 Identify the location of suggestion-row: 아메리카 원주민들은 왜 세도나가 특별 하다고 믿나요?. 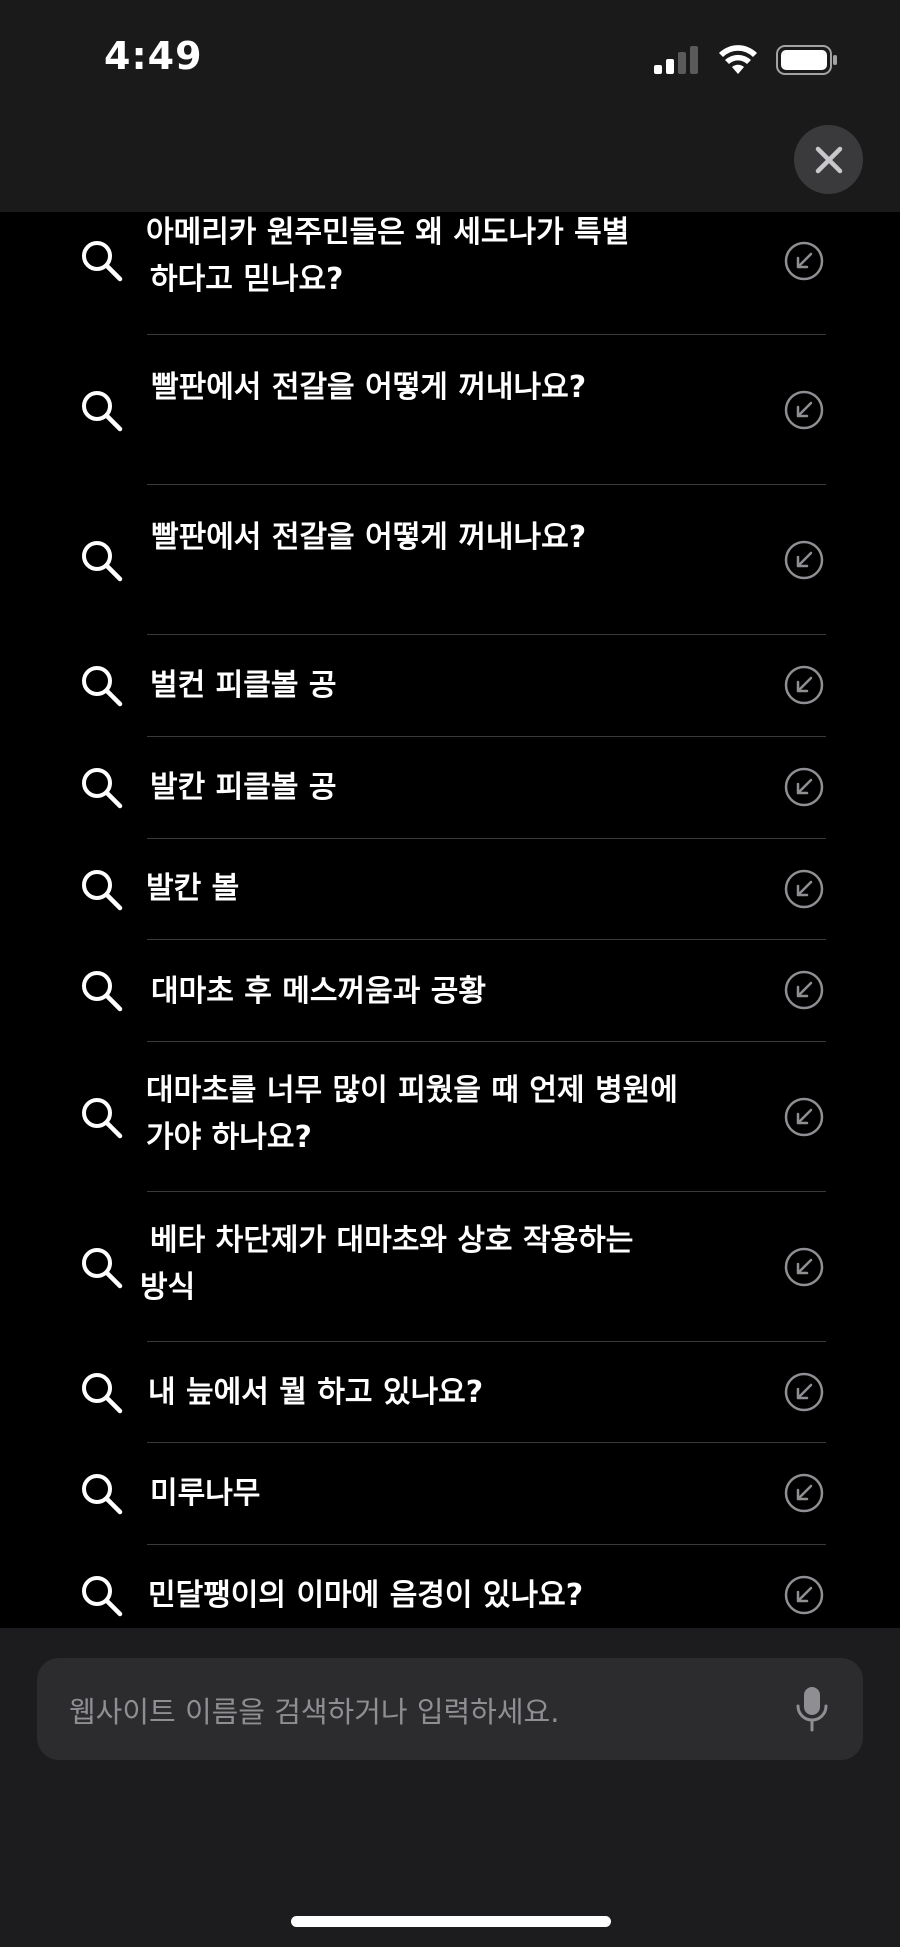
(450, 273).